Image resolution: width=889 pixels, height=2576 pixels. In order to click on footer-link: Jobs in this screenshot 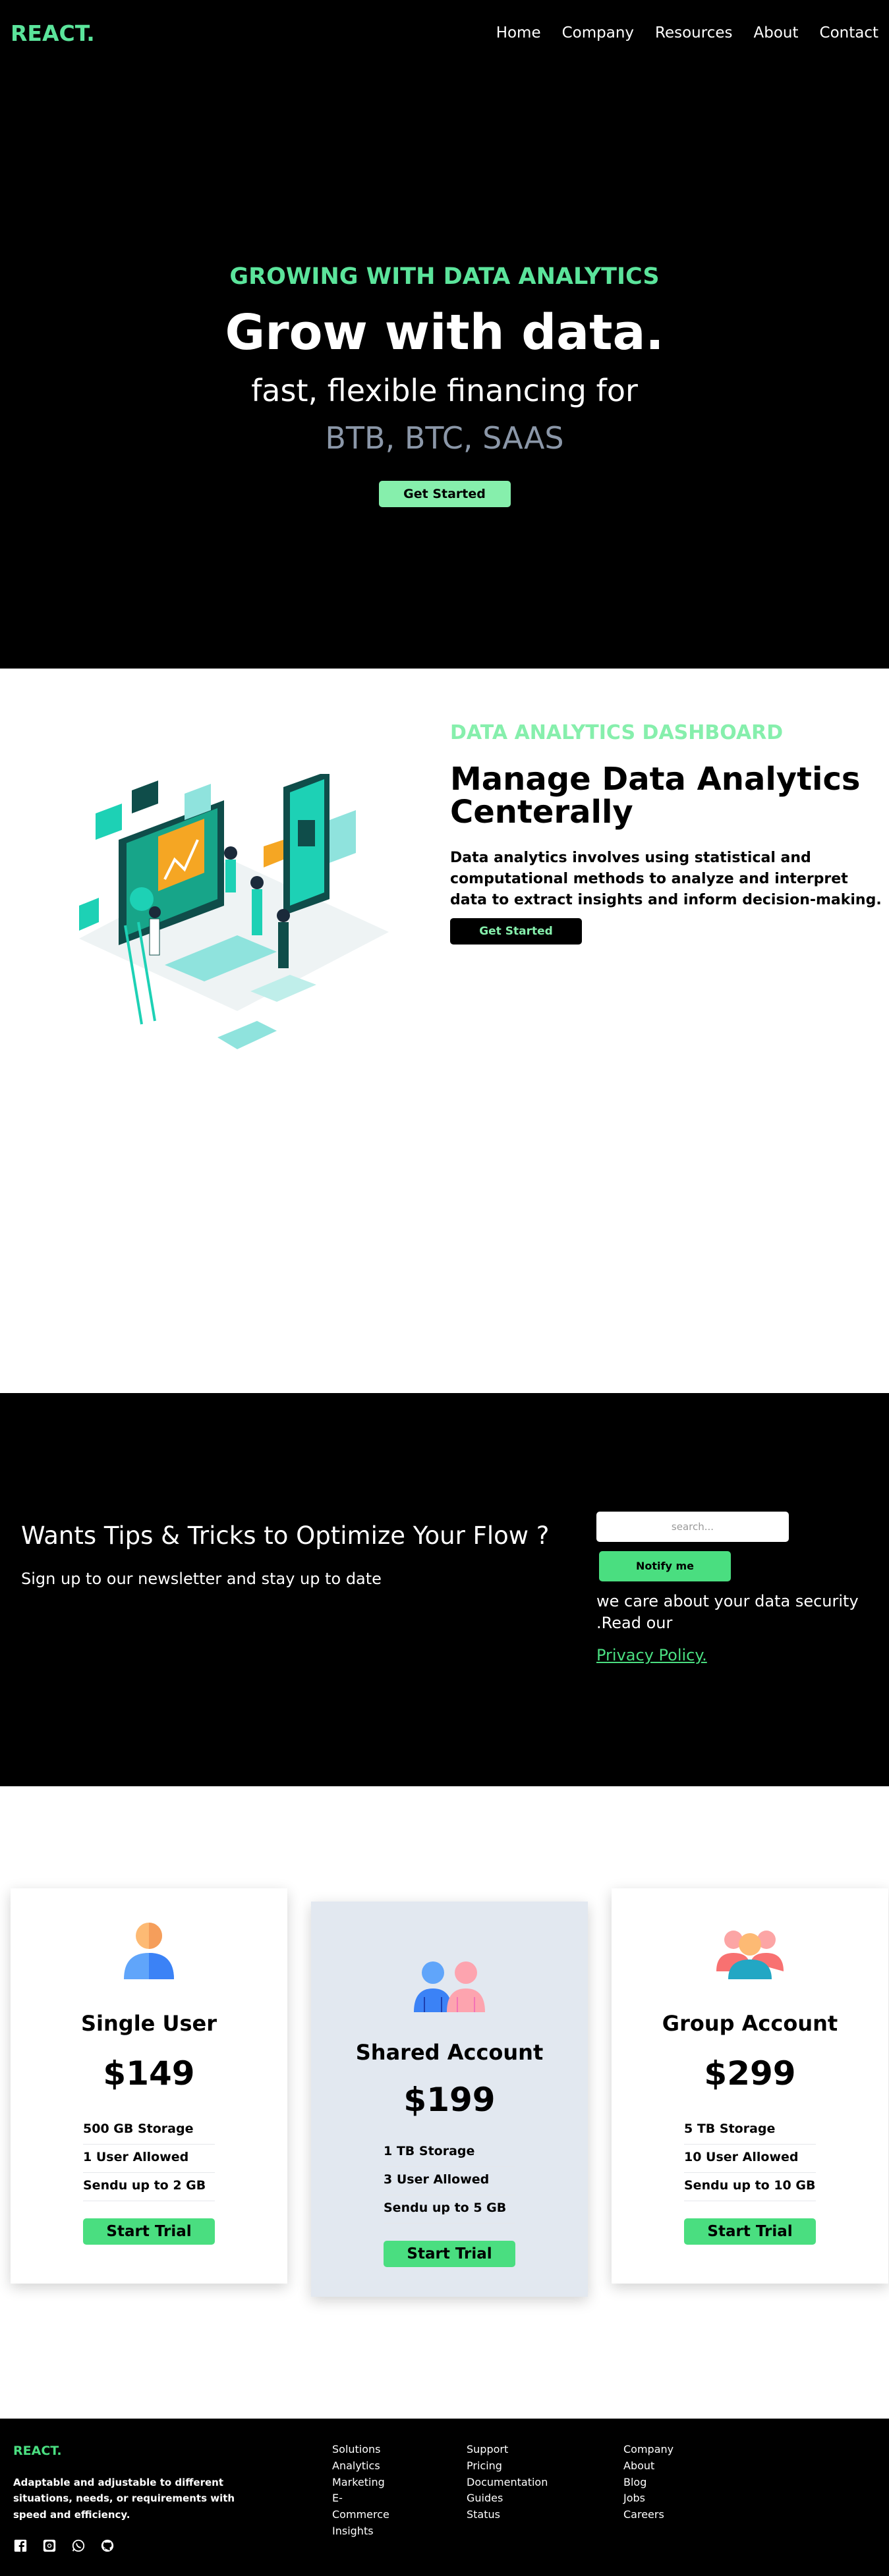, I will do `click(648, 2498)`.